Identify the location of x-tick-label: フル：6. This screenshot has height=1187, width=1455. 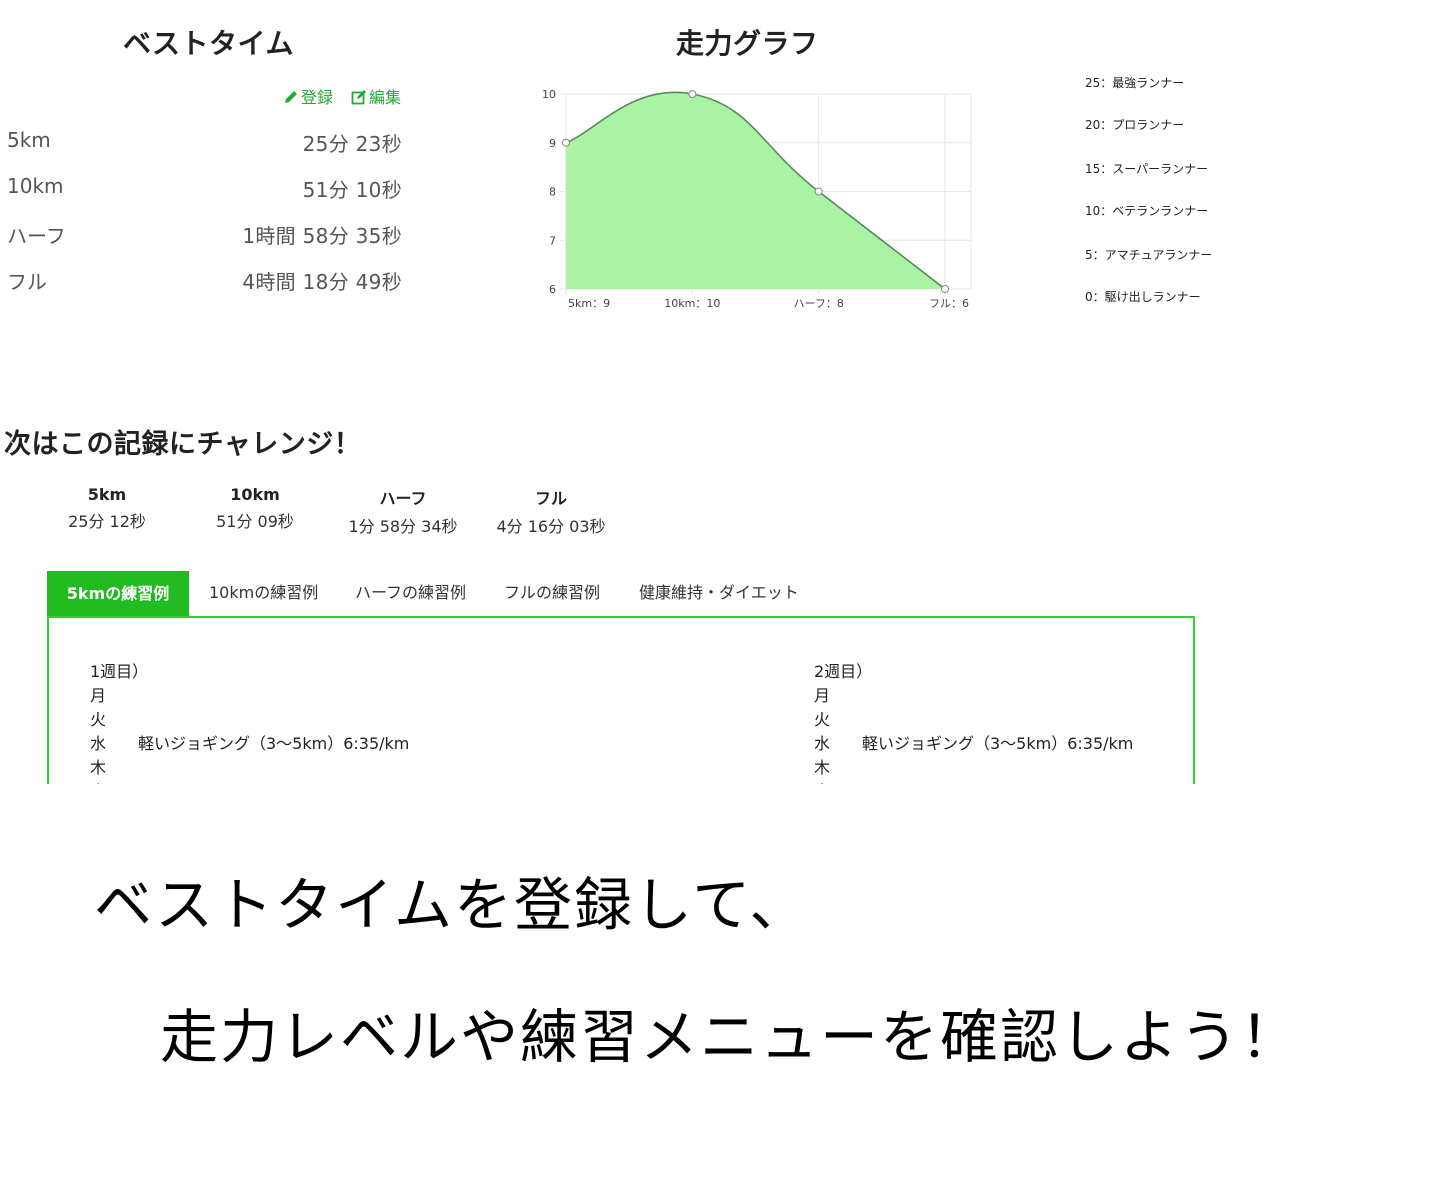
(949, 303).